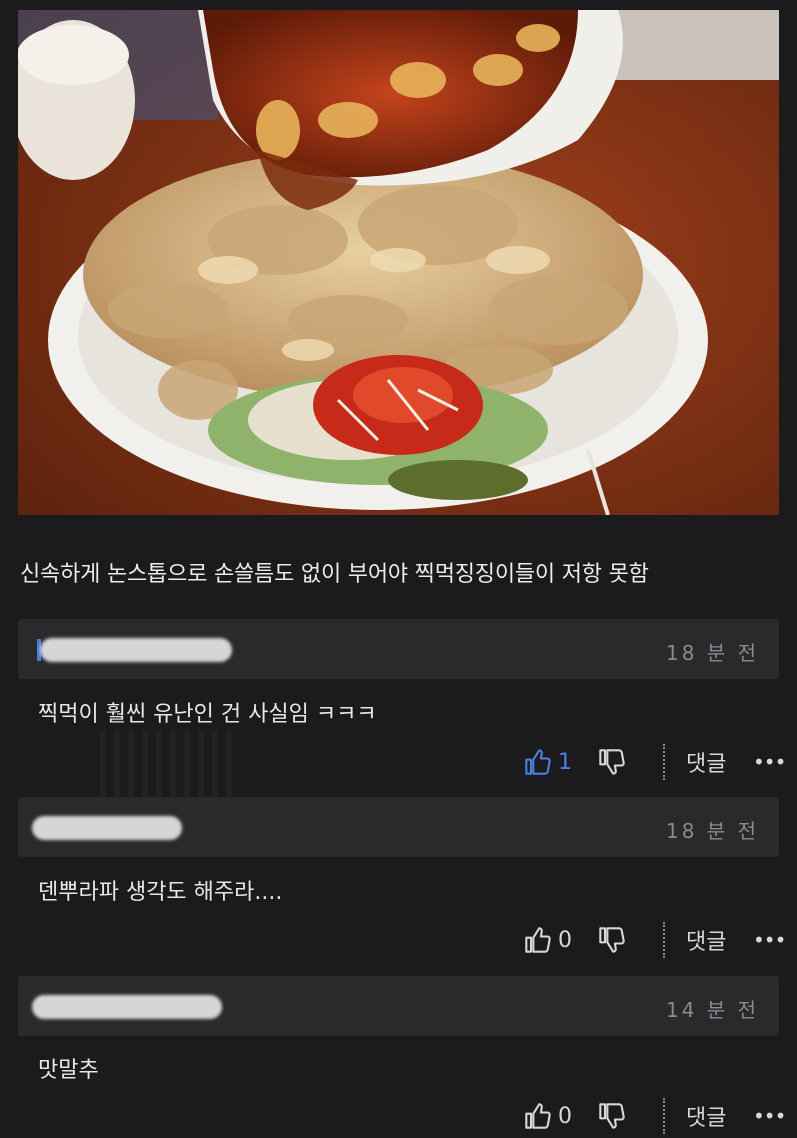 This screenshot has width=797, height=1138. Describe the element at coordinates (398, 762) in the screenshot. I see `comment-actions: 1 댓글 •••` at that location.